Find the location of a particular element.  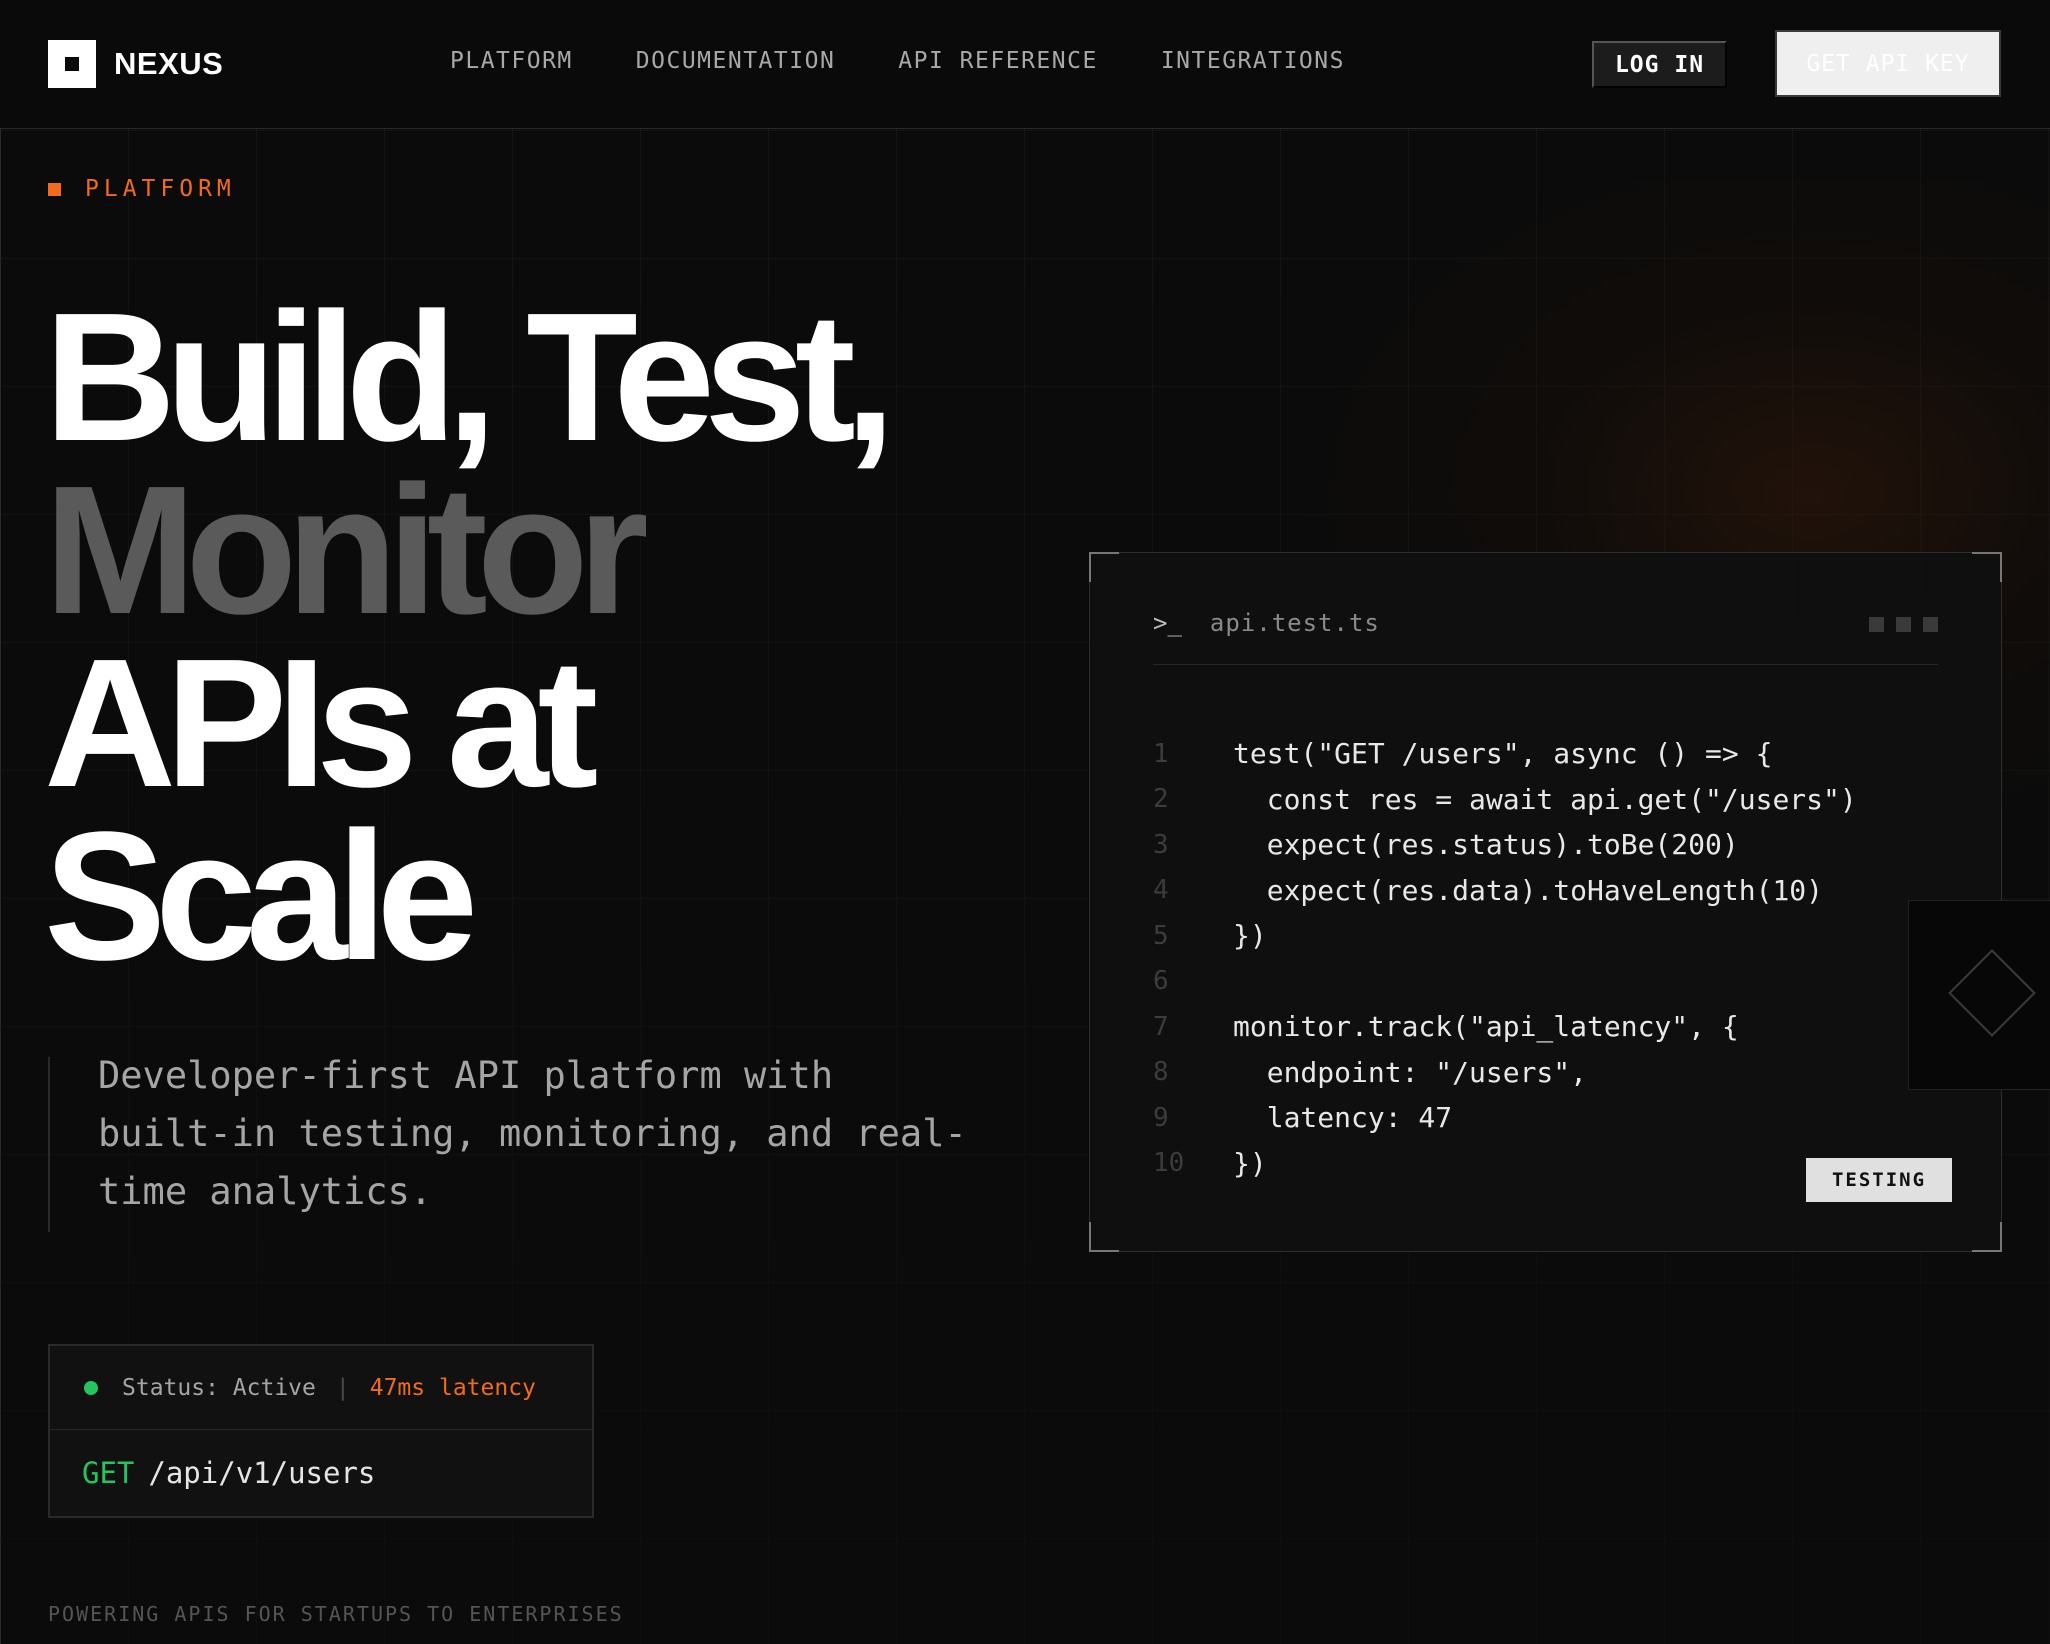

code-line: 2 const res = await api.get("/users") is located at coordinates (1505, 800).